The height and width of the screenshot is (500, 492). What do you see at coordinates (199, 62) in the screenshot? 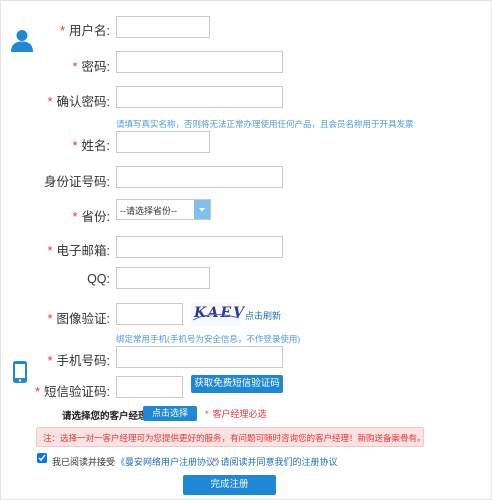
I see `password-input` at bounding box center [199, 62].